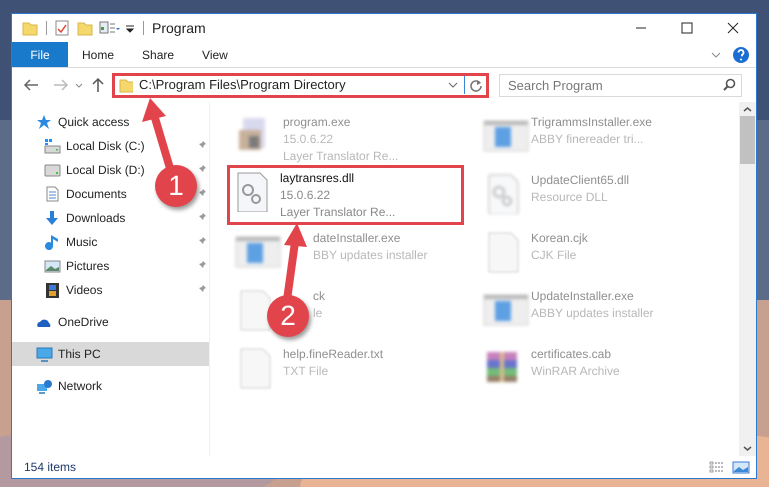 This screenshot has height=487, width=769. Describe the element at coordinates (80, 386) in the screenshot. I see `nav-item: Network` at that location.